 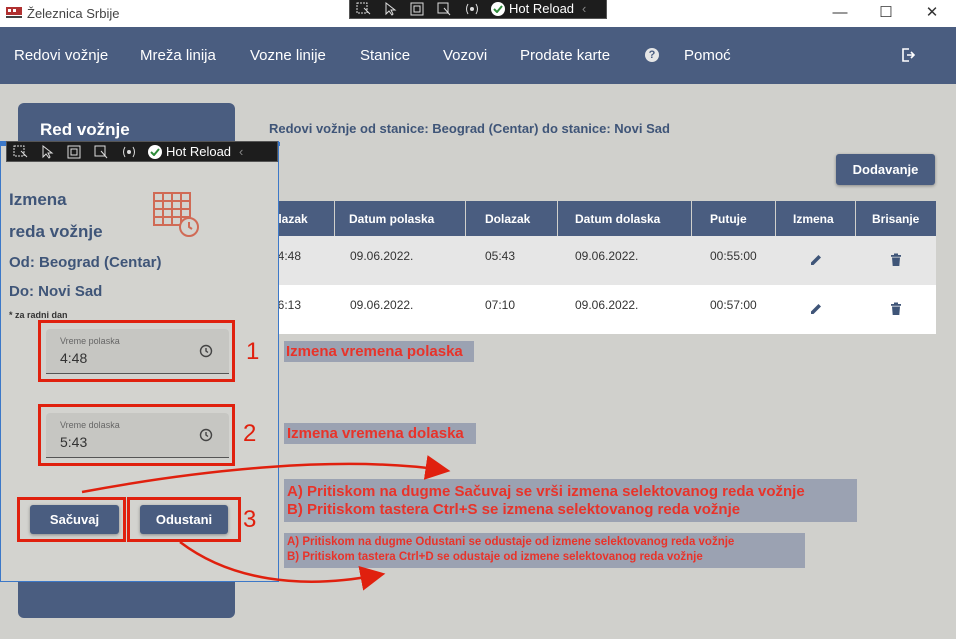 I want to click on arrow-to-save-help, so click(x=266, y=474).